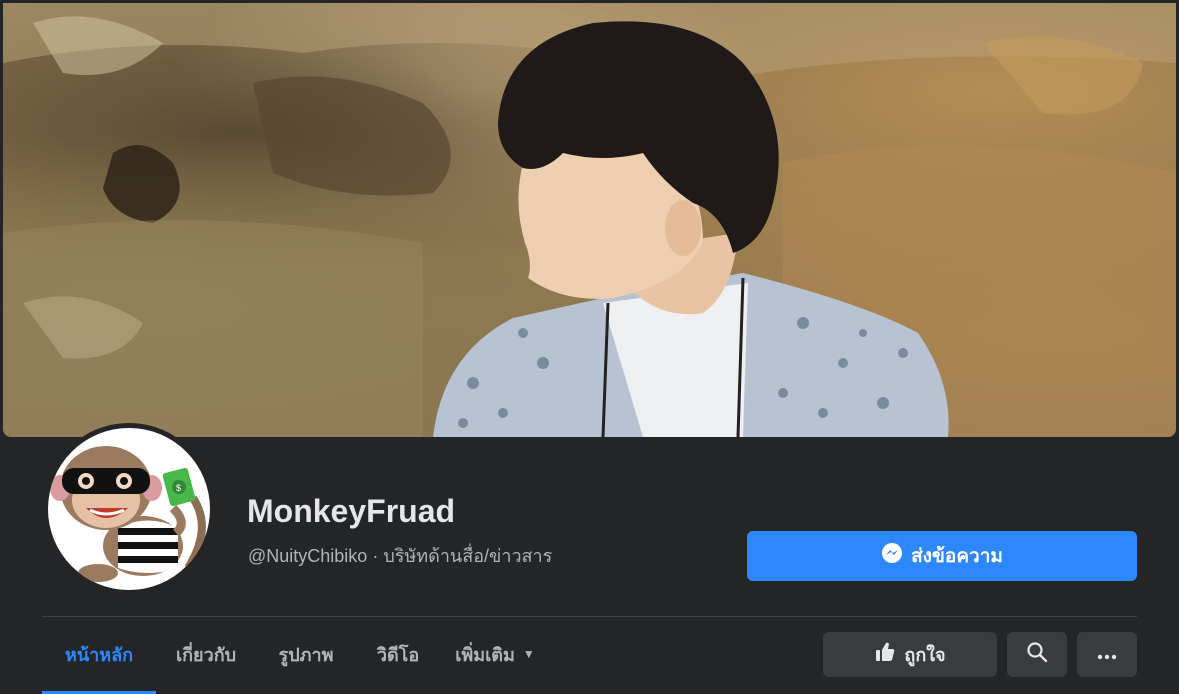 The width and height of the screenshot is (1179, 694). I want to click on page-subtitle: @NuityChibiko · บริษัทด้านสื่อ/ข่าวสาร, so click(400, 555).